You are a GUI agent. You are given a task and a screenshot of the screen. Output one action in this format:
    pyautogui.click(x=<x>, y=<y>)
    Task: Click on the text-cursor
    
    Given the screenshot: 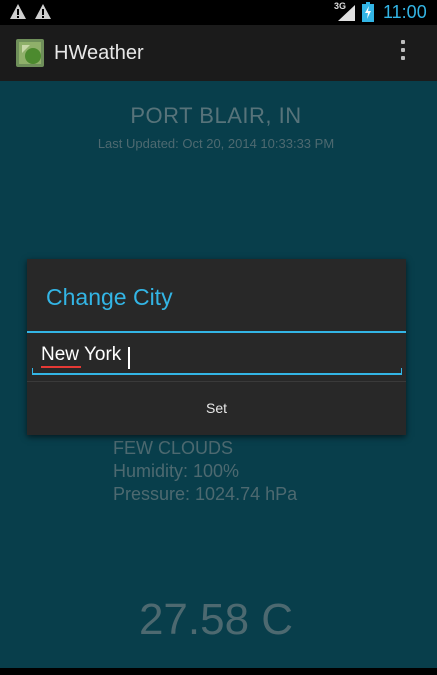 What is the action you would take?
    pyautogui.click(x=129, y=358)
    